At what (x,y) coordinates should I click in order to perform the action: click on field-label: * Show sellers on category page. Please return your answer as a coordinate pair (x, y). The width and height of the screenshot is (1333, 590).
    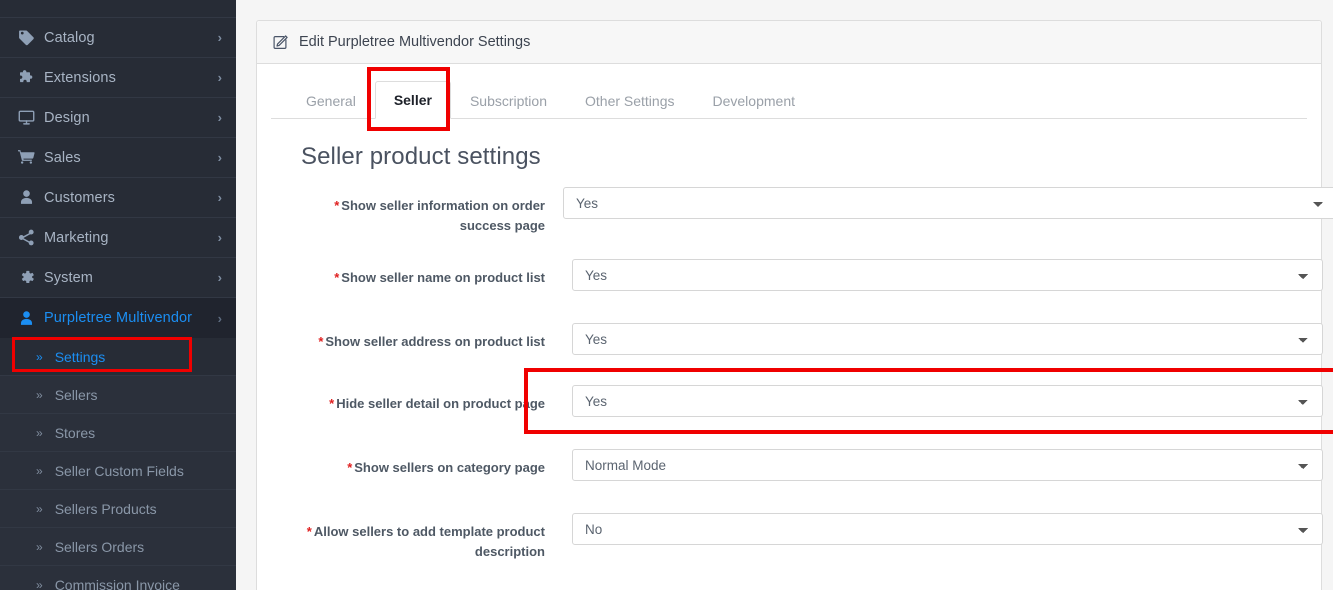
    Looking at the image, I should click on (425, 463).